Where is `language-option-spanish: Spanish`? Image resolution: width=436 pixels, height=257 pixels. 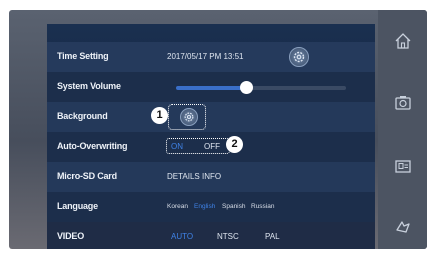
language-option-spanish: Spanish is located at coordinates (234, 206).